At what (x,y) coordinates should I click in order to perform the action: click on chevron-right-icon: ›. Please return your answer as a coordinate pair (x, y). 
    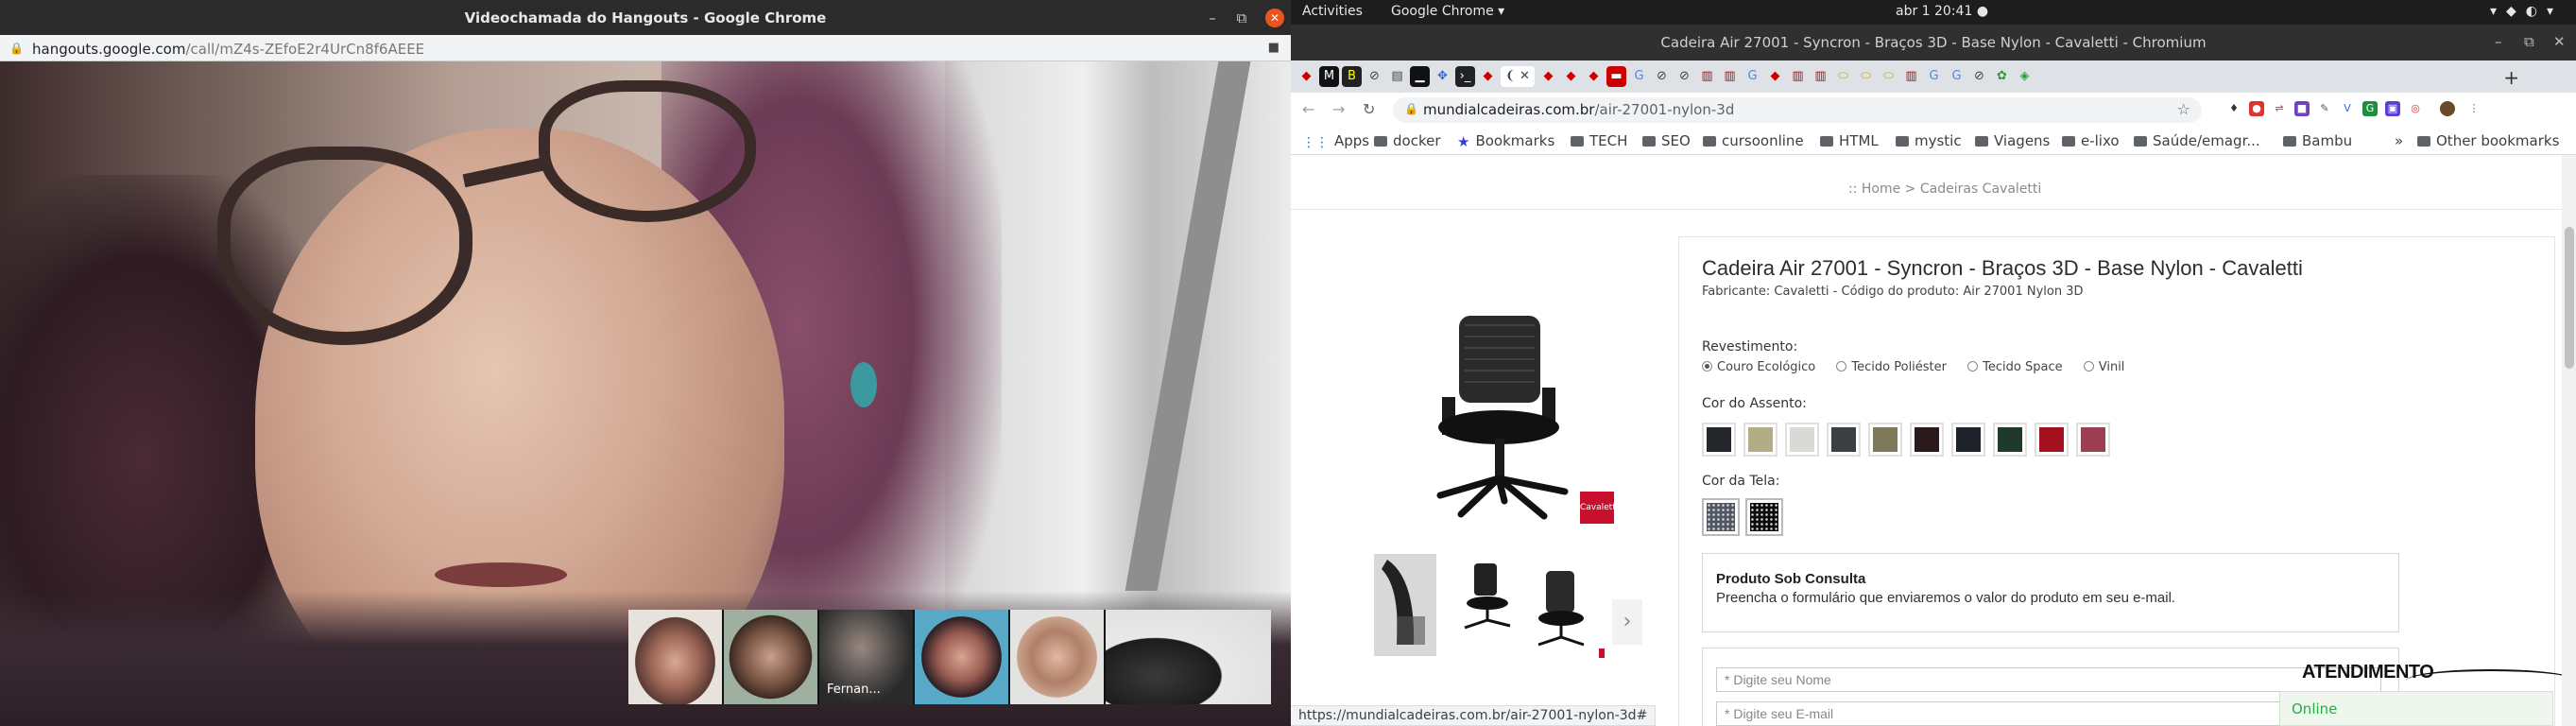
    Looking at the image, I should click on (1627, 622).